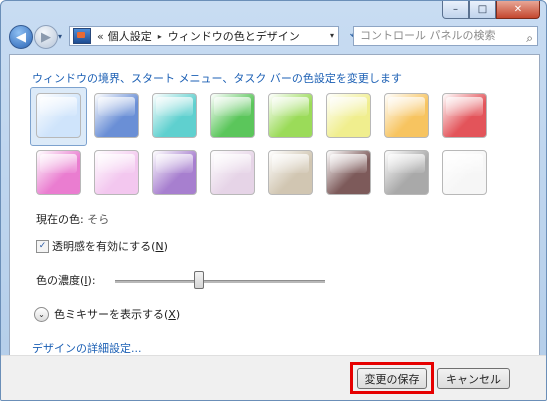 Image resolution: width=547 pixels, height=401 pixels. I want to click on page-heading: ウィンドウの境界、スタート メニュー、タスク バーの色設定を変更します, so click(217, 78).